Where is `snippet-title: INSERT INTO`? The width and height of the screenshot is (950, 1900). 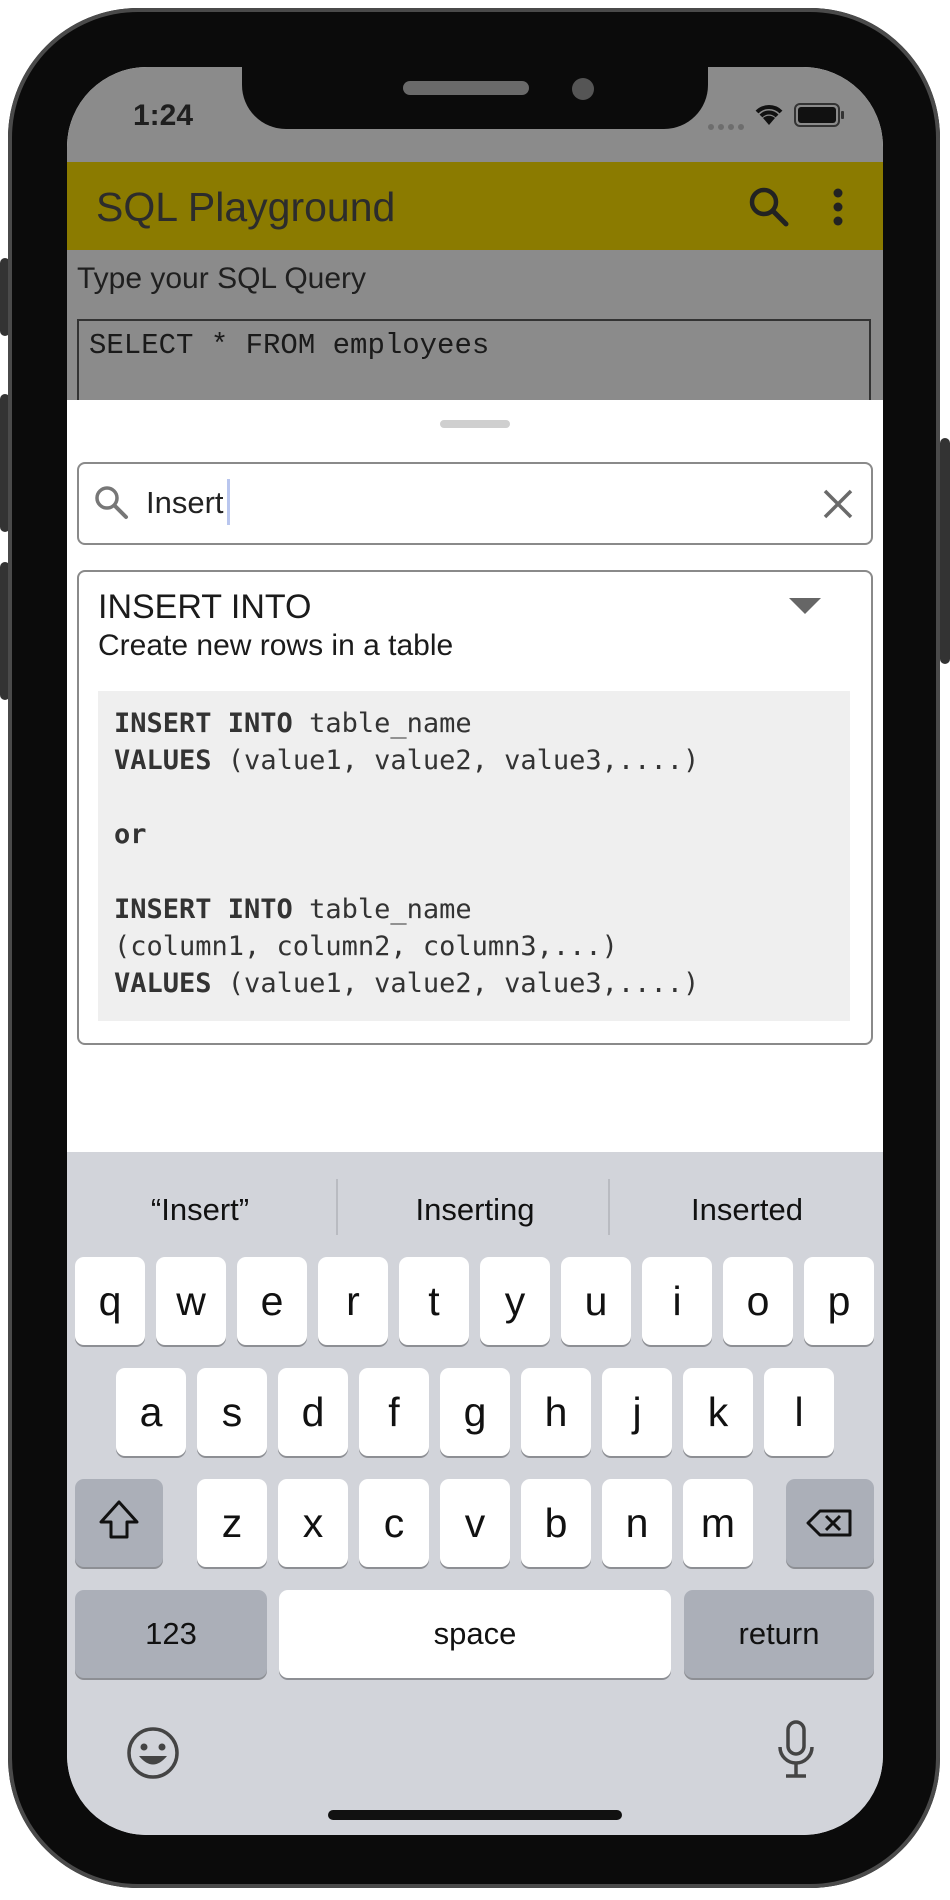 snippet-title: INSERT INTO is located at coordinates (205, 607).